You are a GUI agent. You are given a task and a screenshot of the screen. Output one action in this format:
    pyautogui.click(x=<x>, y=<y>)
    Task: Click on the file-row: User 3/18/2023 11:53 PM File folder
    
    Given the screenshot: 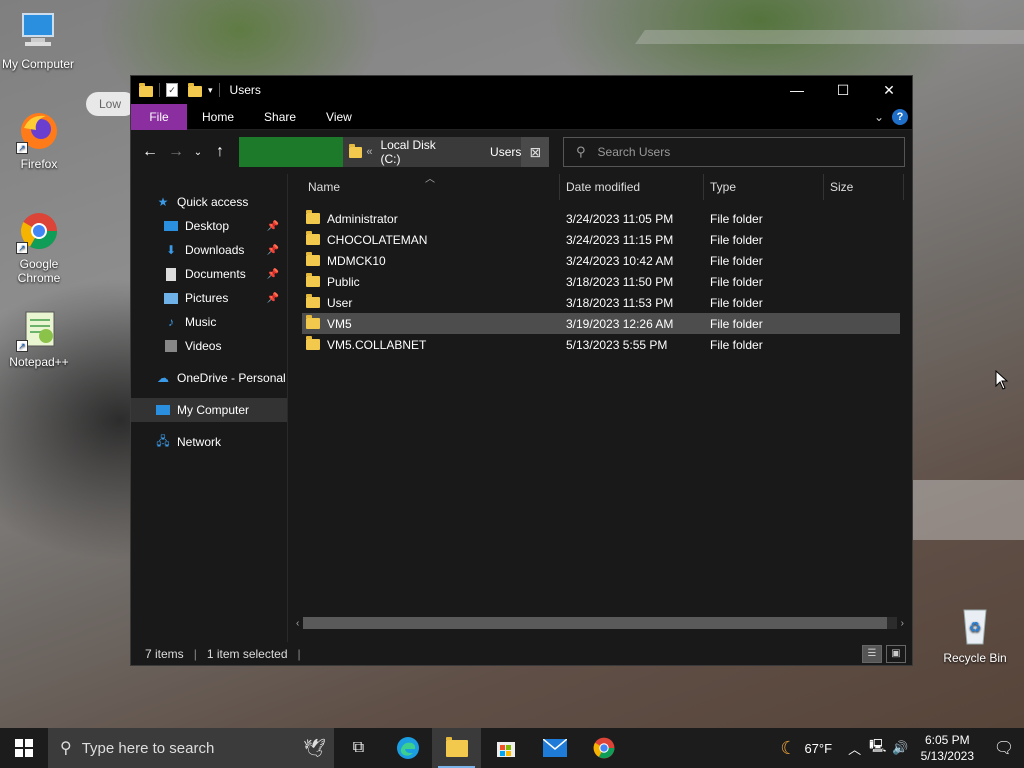 What is the action you would take?
    pyautogui.click(x=601, y=302)
    